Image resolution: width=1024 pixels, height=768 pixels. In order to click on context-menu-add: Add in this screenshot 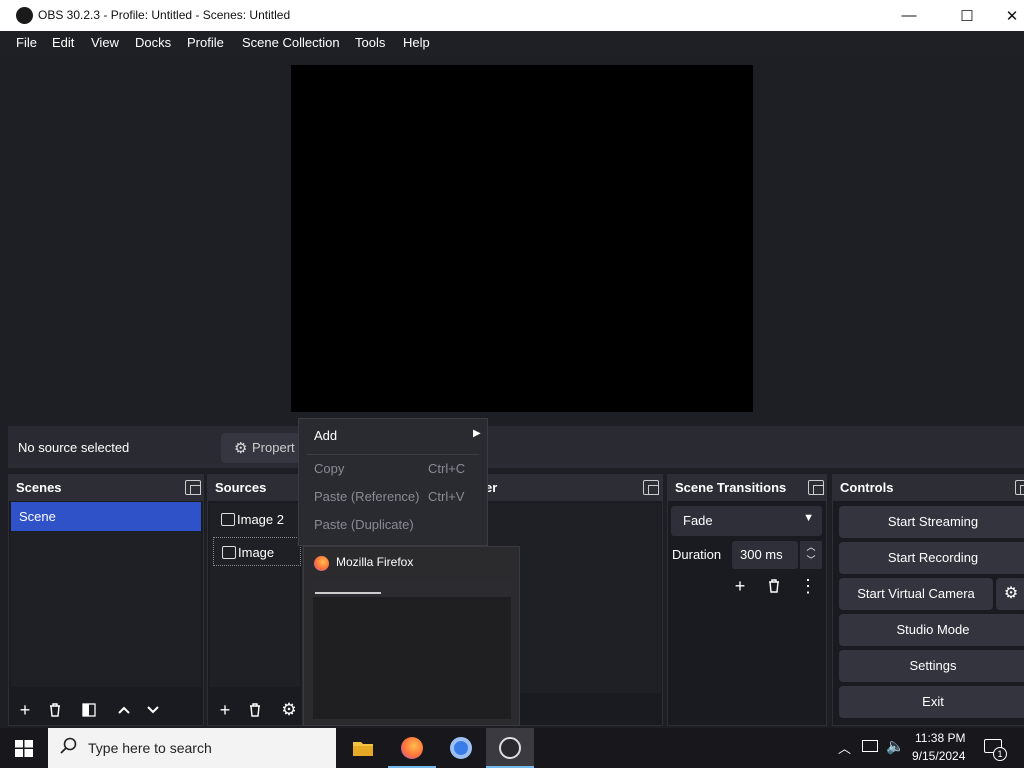, I will do `click(325, 435)`.